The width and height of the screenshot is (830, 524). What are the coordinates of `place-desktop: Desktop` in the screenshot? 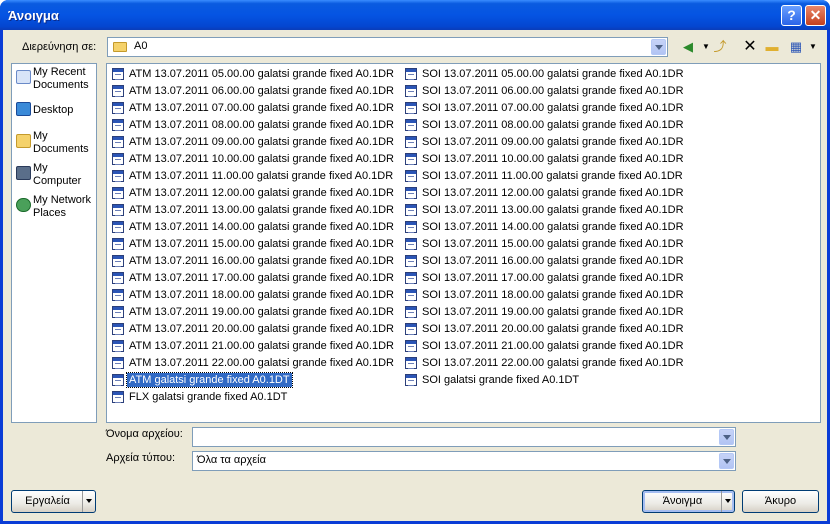 It's located at (54, 112).